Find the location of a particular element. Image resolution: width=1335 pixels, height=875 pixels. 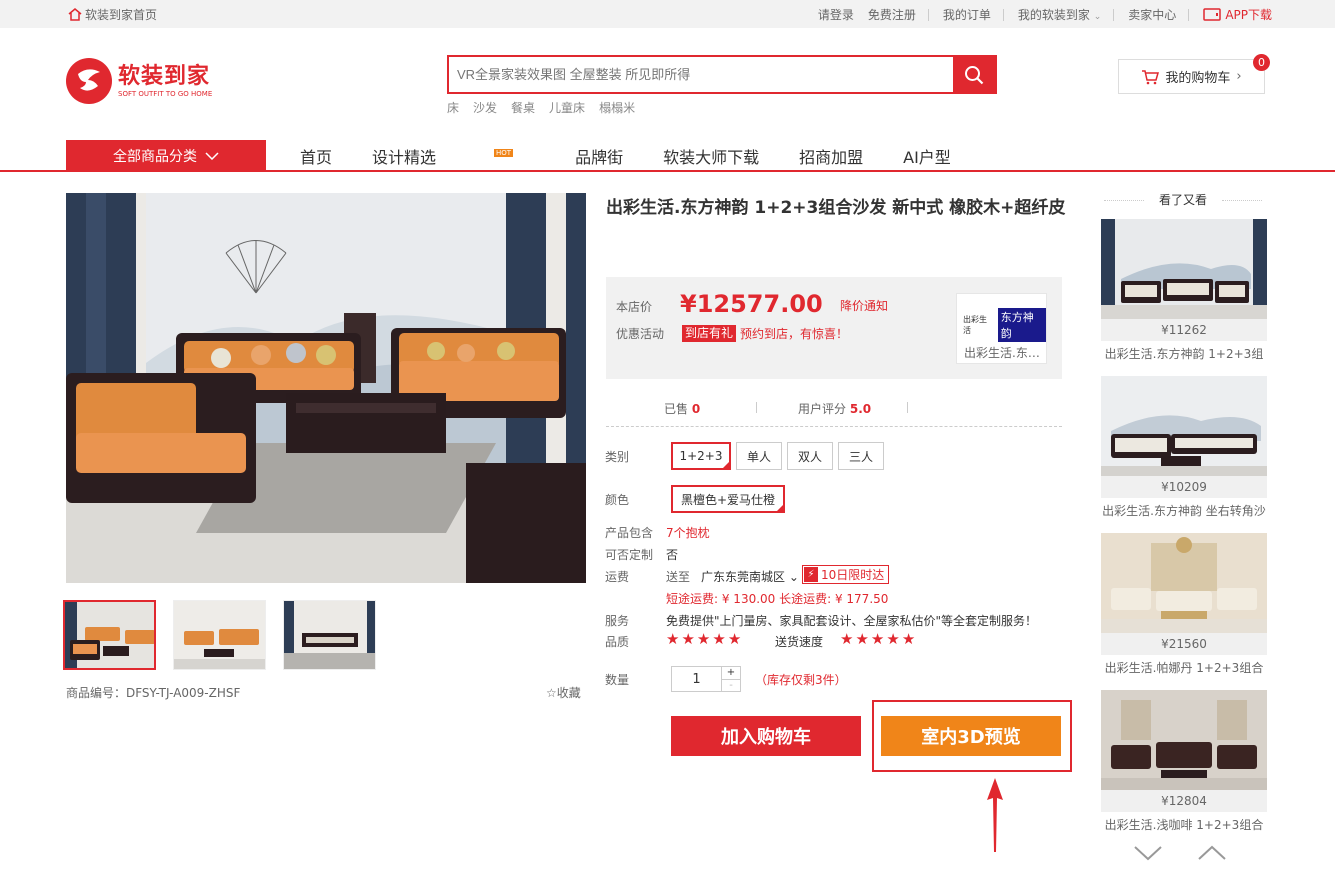

app-download-label: APP下载 is located at coordinates (1248, 15).